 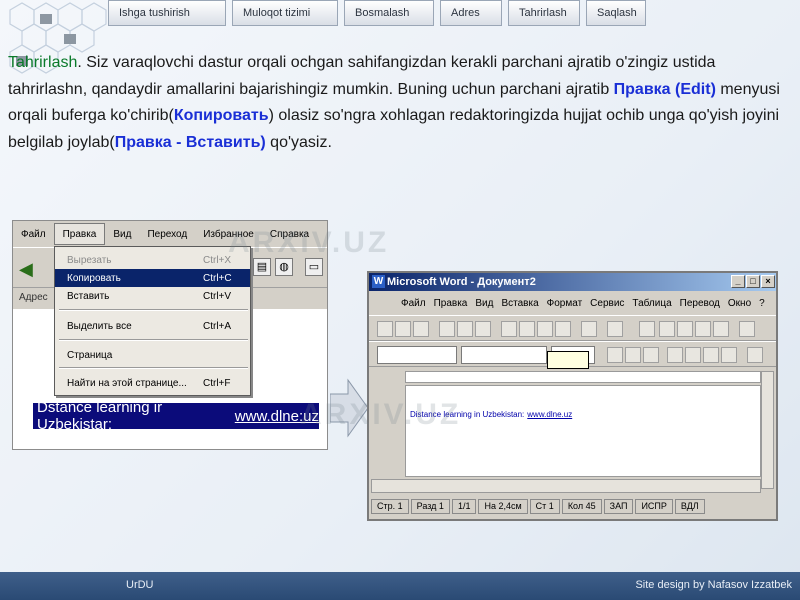 I want to click on copy-label: Копировать, so click(x=94, y=278).